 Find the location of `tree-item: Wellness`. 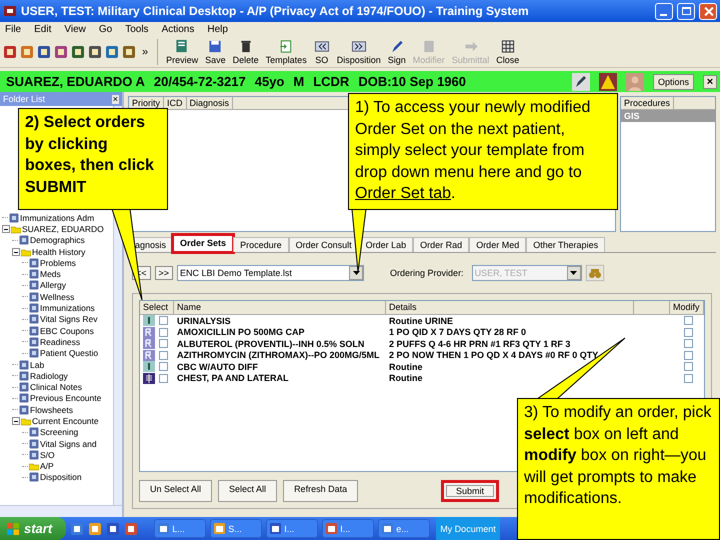

tree-item: Wellness is located at coordinates (57, 297).